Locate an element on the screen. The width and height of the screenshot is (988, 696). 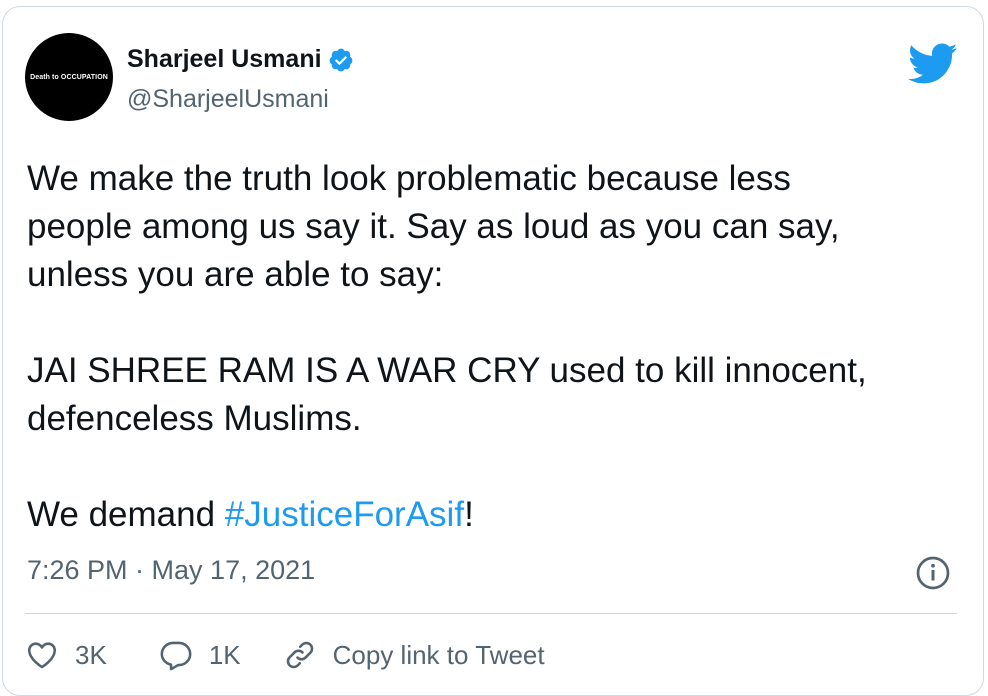
tweet-last-line: We demand #JusticeForAsif! is located at coordinates (497, 515).